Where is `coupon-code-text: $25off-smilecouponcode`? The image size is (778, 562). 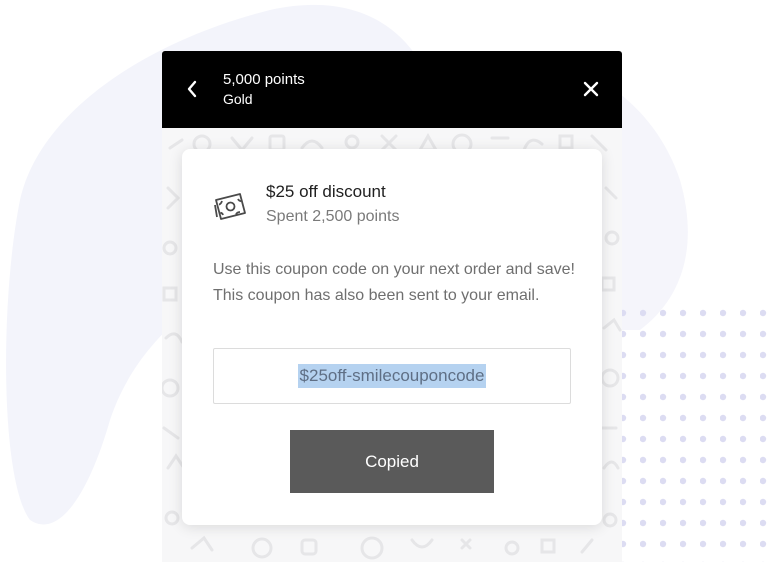 coupon-code-text: $25off-smilecouponcode is located at coordinates (392, 376).